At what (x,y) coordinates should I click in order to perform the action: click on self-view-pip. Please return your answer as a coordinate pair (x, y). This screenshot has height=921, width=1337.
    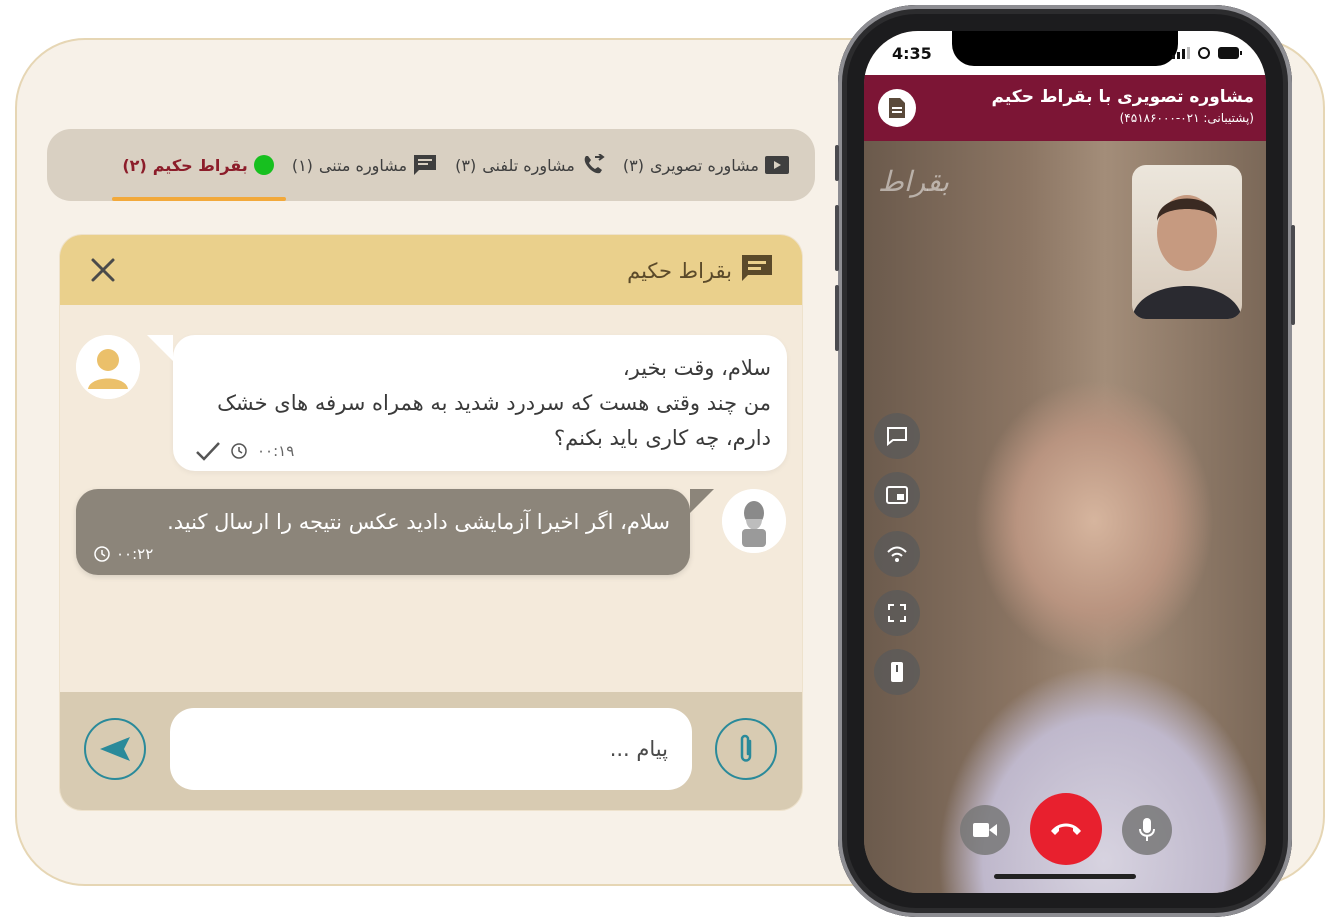
    Looking at the image, I should click on (1187, 242).